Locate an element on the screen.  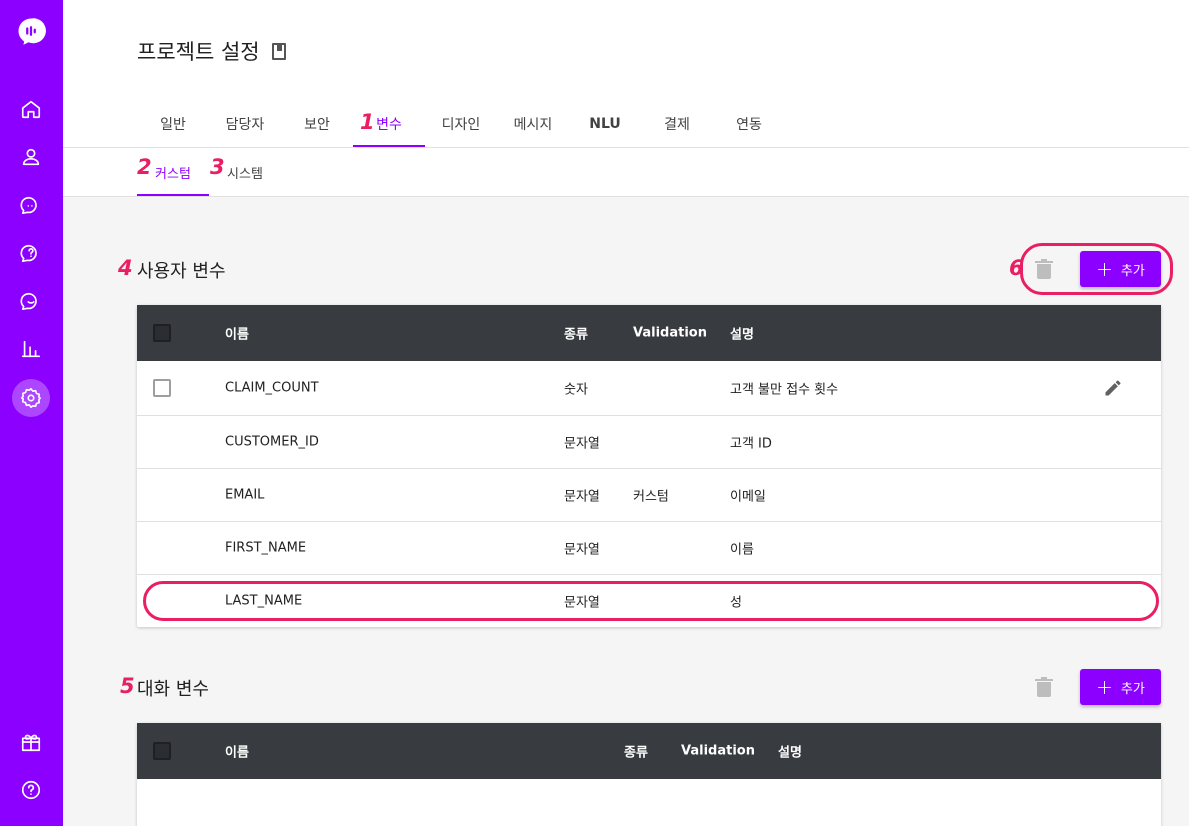
annotation-5: 5 is located at coordinates (127, 686).